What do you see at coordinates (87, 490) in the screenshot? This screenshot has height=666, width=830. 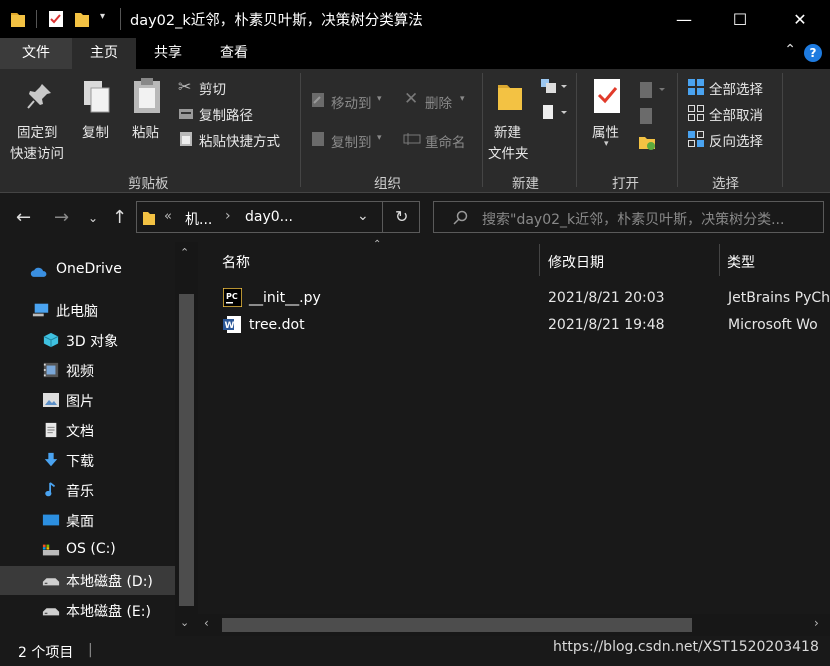 I see `nav-item-music: 音乐` at bounding box center [87, 490].